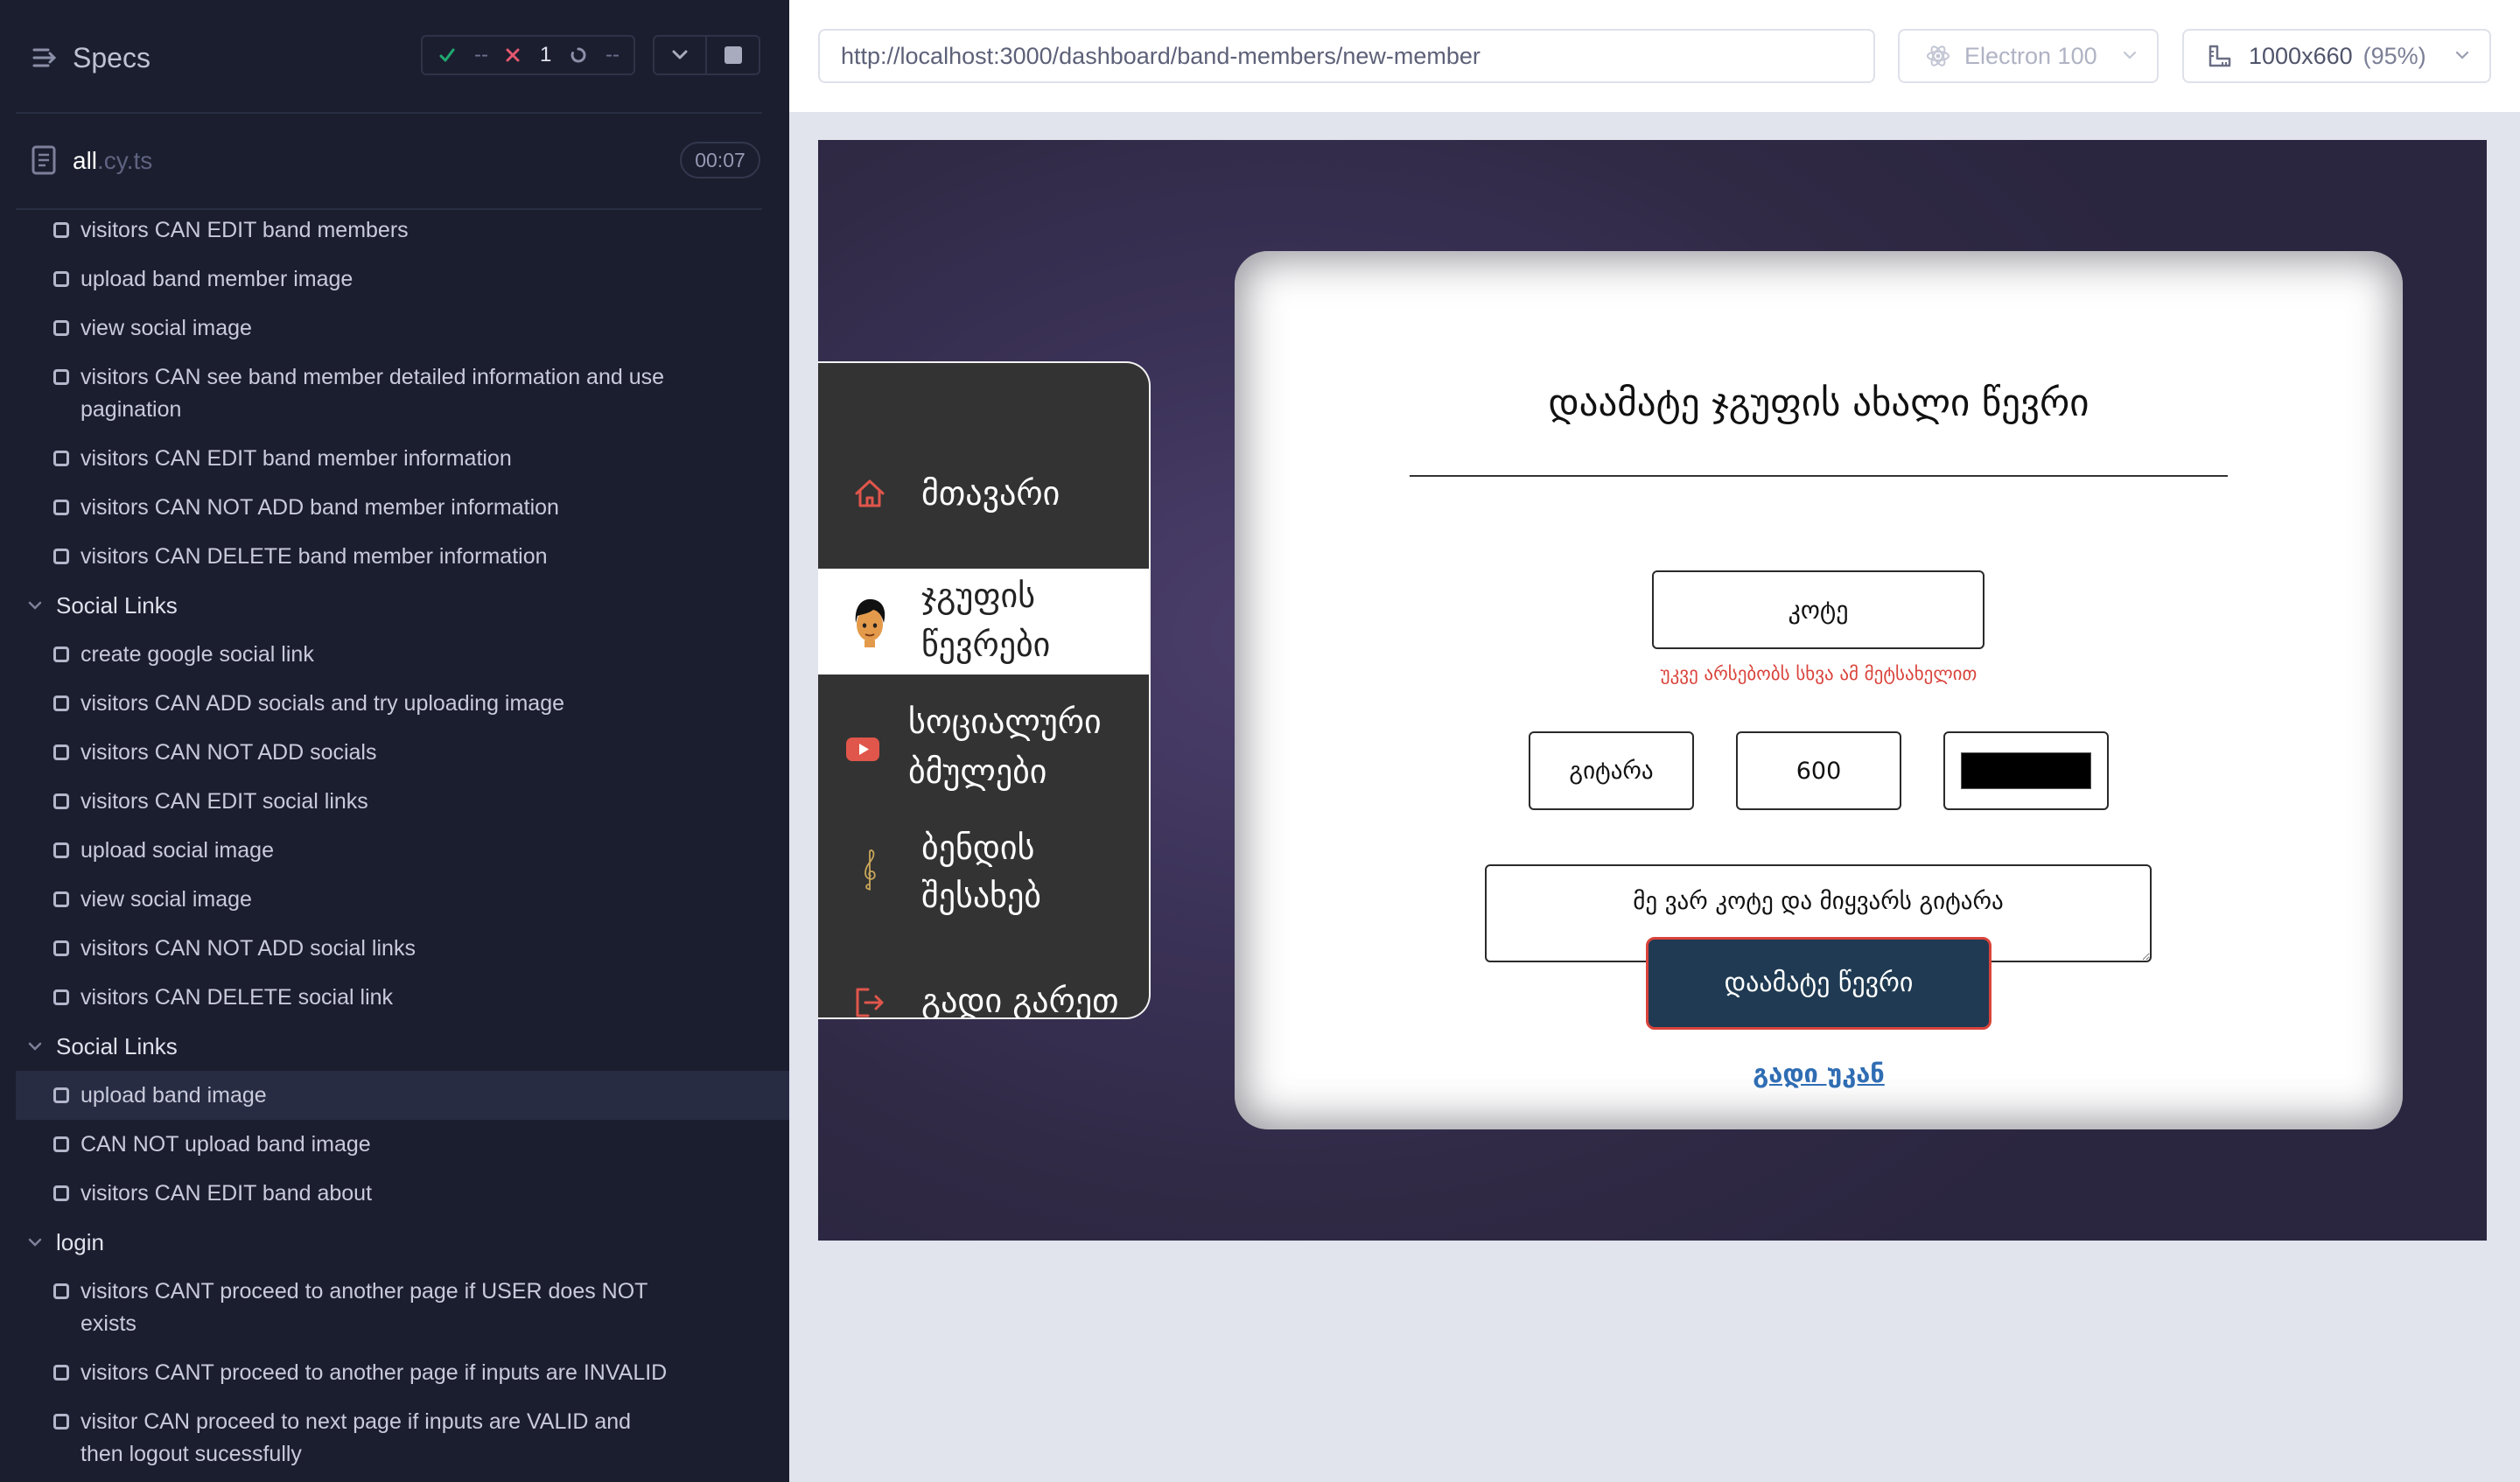 This screenshot has width=2520, height=1482. Describe the element at coordinates (394, 654) in the screenshot. I see `test-row: create google social link` at that location.